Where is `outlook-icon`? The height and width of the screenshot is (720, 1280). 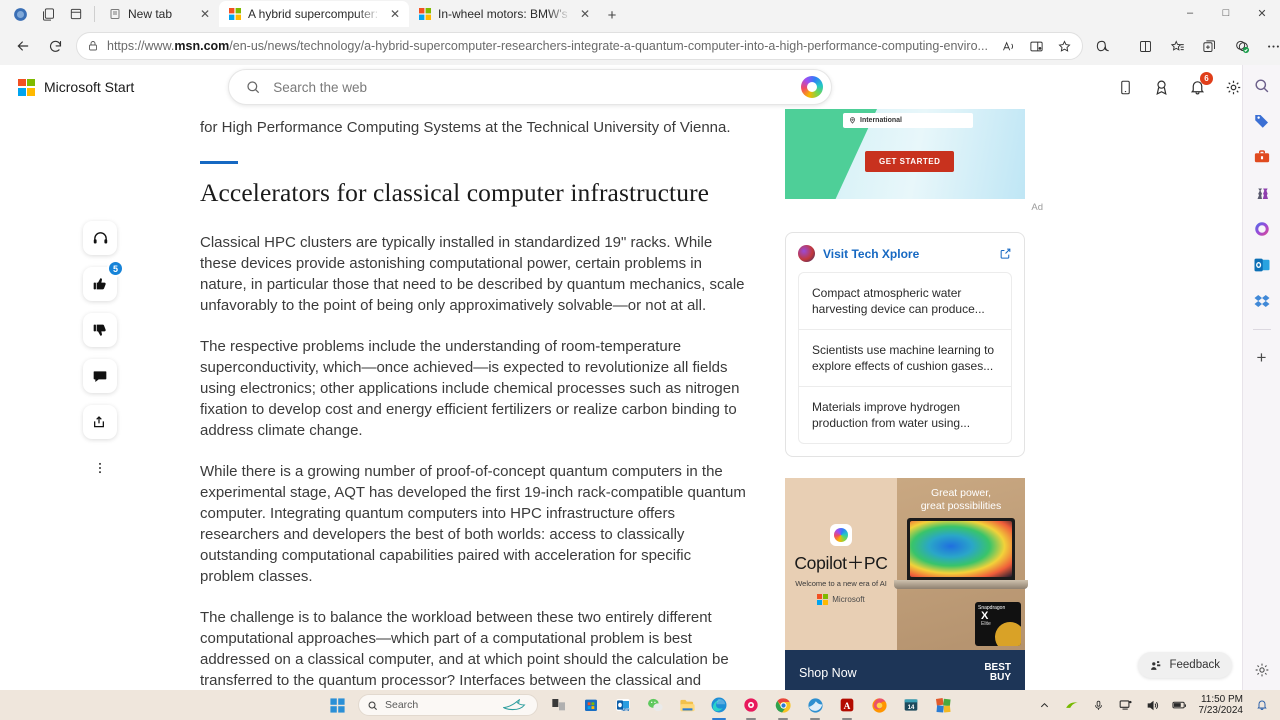
outlook-icon is located at coordinates (1262, 265).